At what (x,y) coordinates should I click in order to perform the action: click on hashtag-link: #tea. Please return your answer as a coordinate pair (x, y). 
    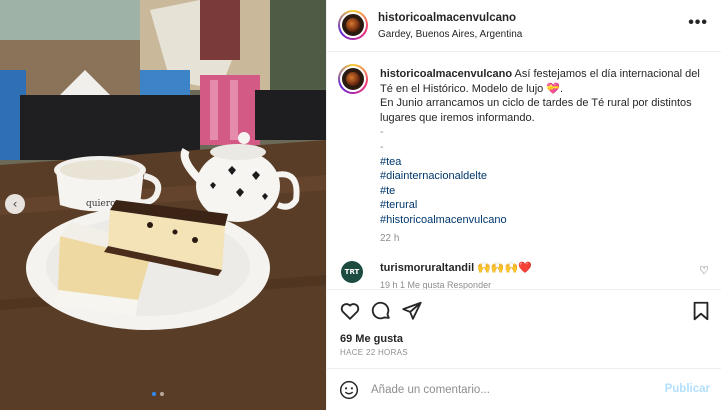
    Looking at the image, I should click on (547, 162).